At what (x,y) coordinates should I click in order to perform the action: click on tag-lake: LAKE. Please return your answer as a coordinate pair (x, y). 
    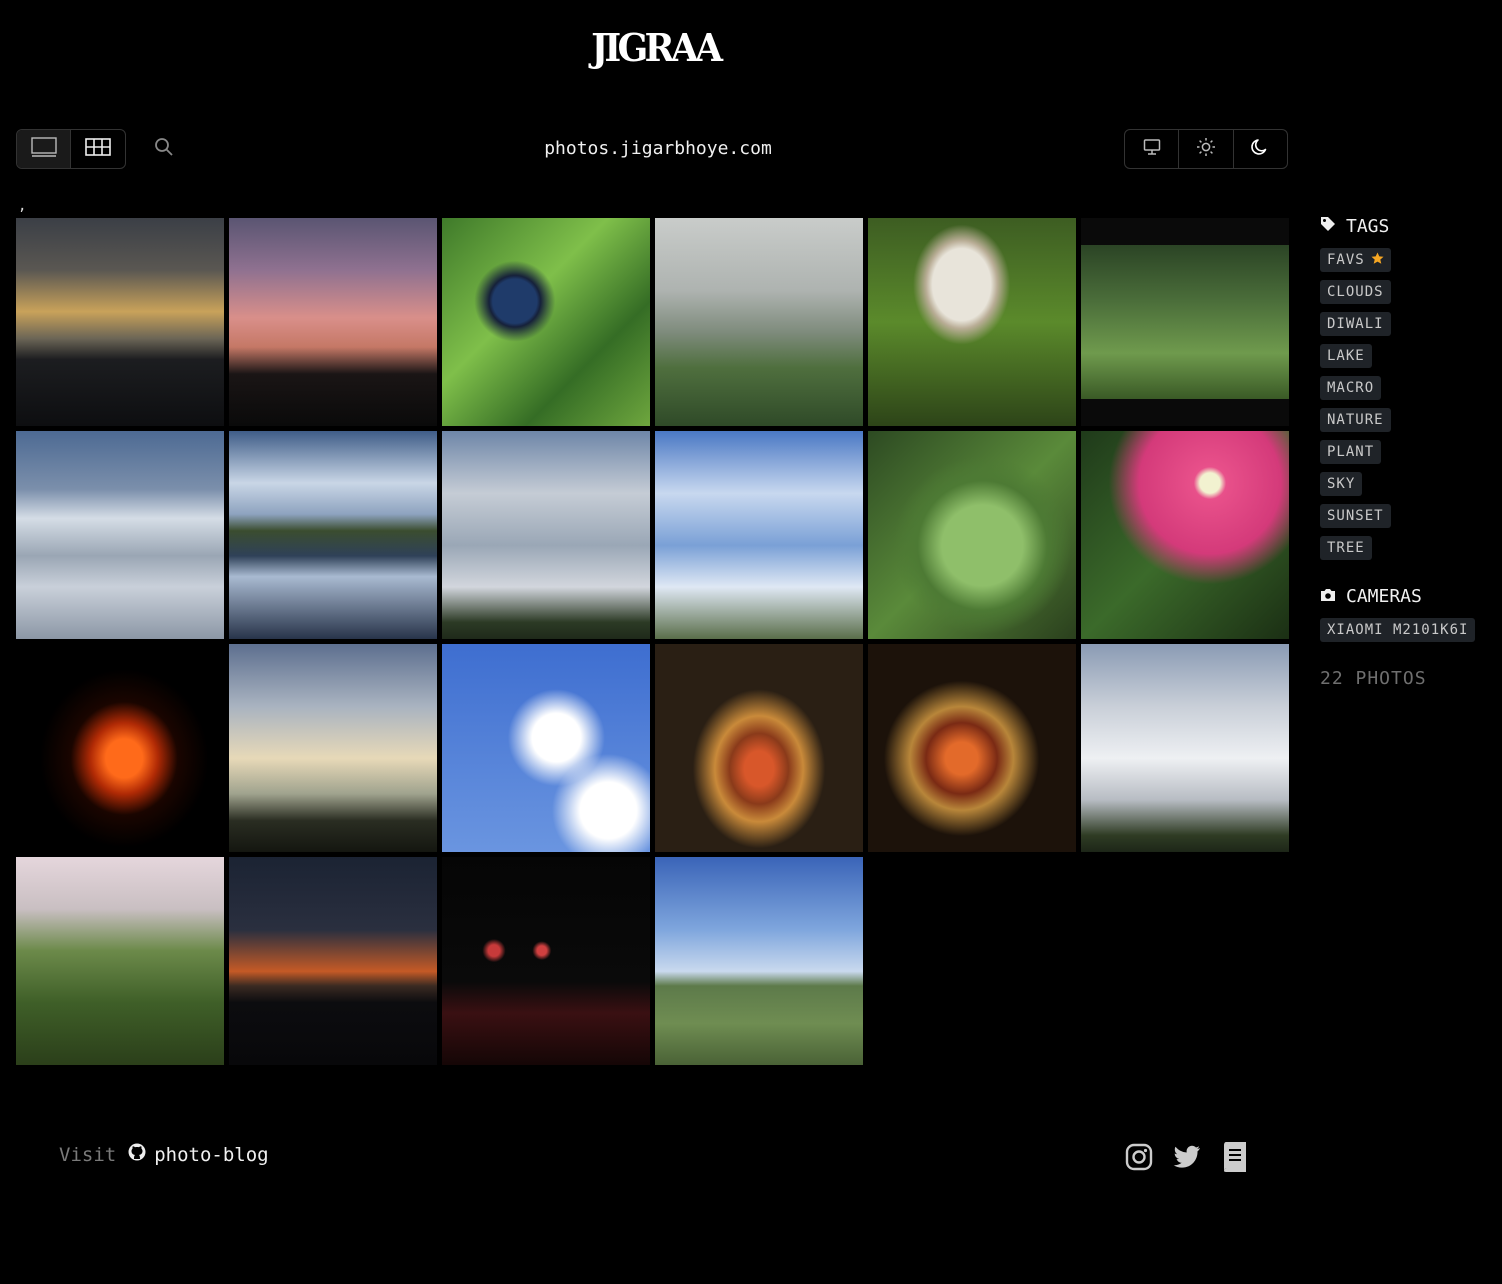
    Looking at the image, I should click on (1346, 356).